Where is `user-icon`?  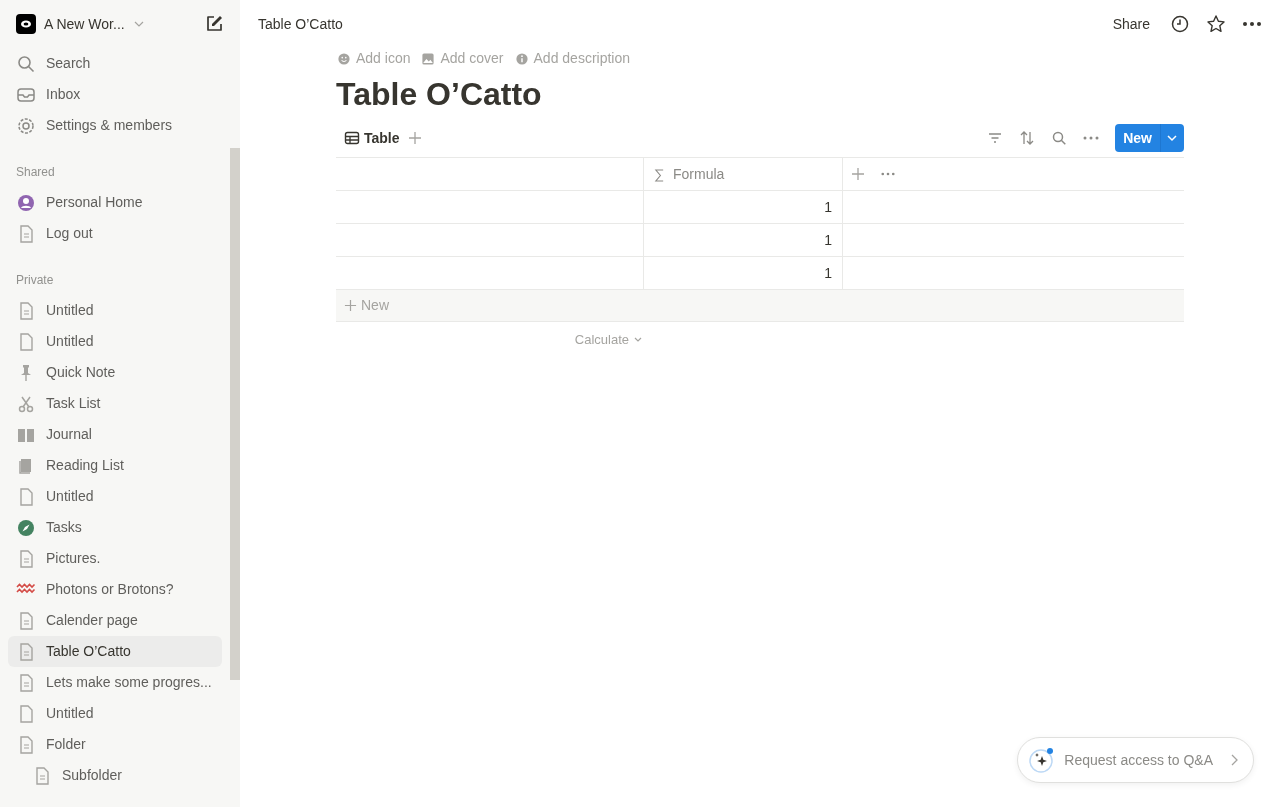
user-icon is located at coordinates (26, 202).